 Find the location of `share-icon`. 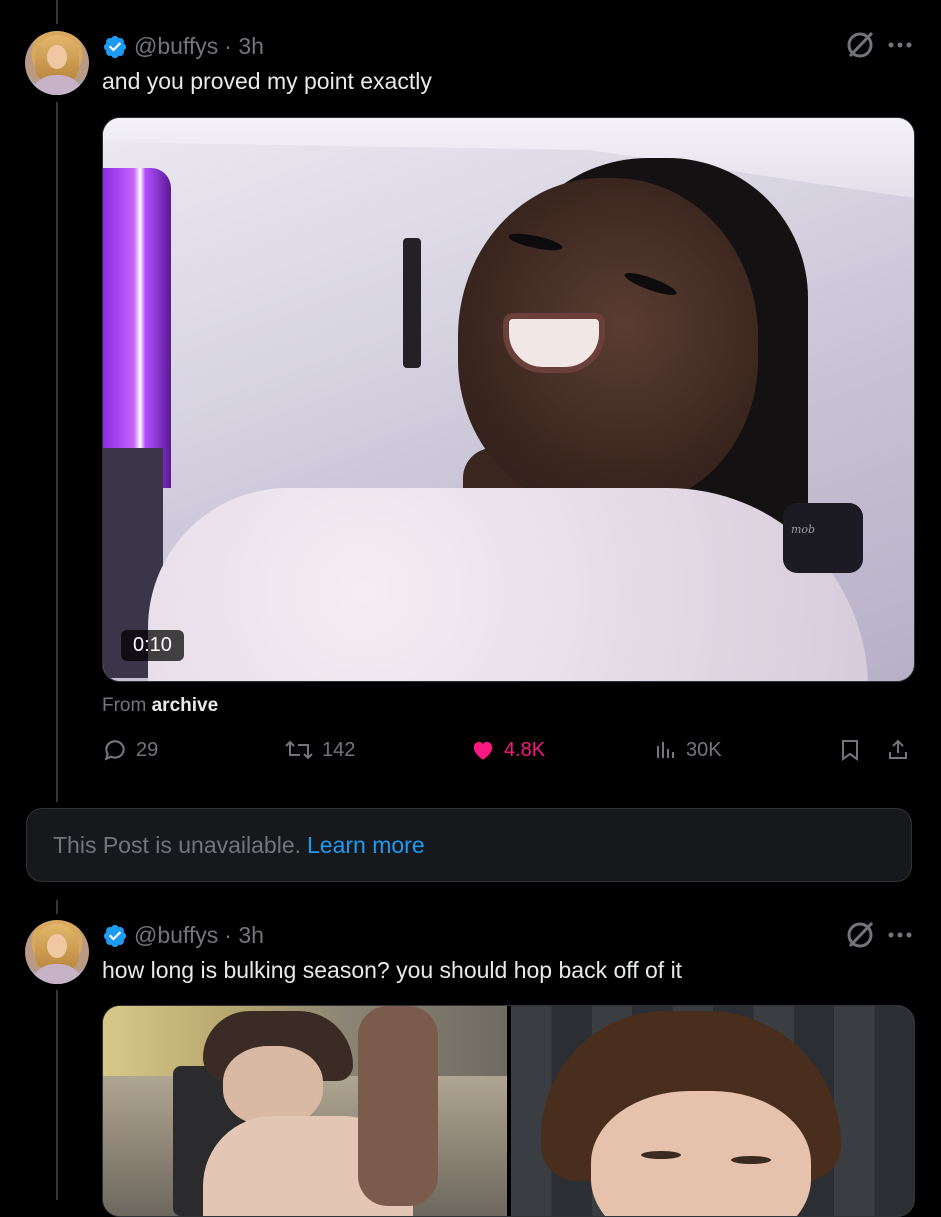

share-icon is located at coordinates (898, 749).